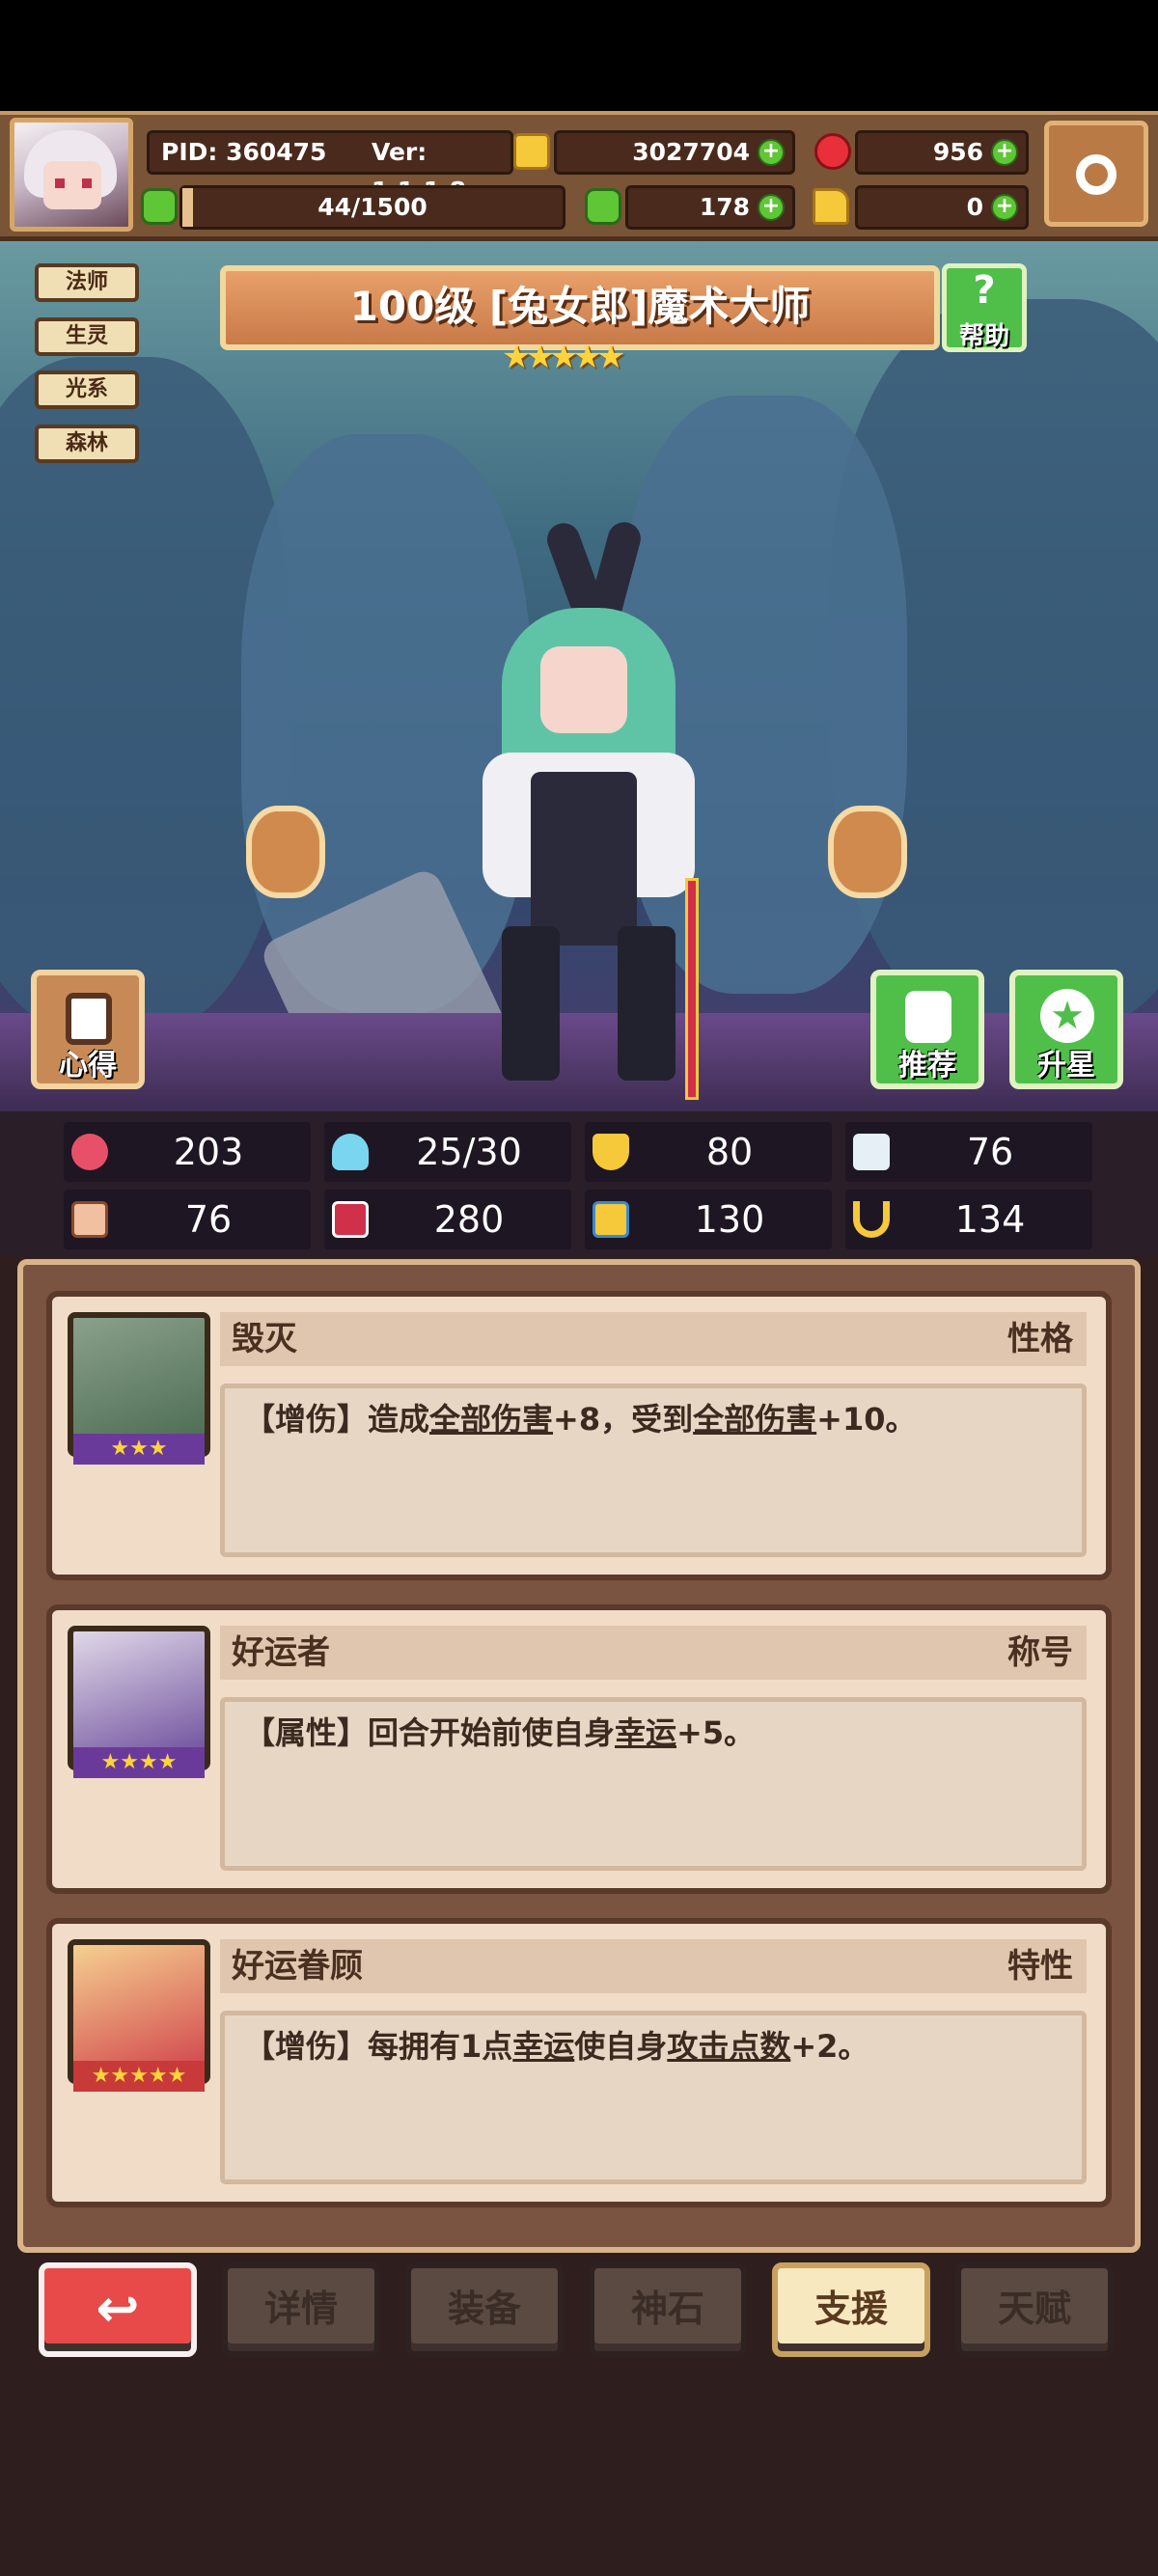  I want to click on add-key-plus-icon: +, so click(1004, 208).